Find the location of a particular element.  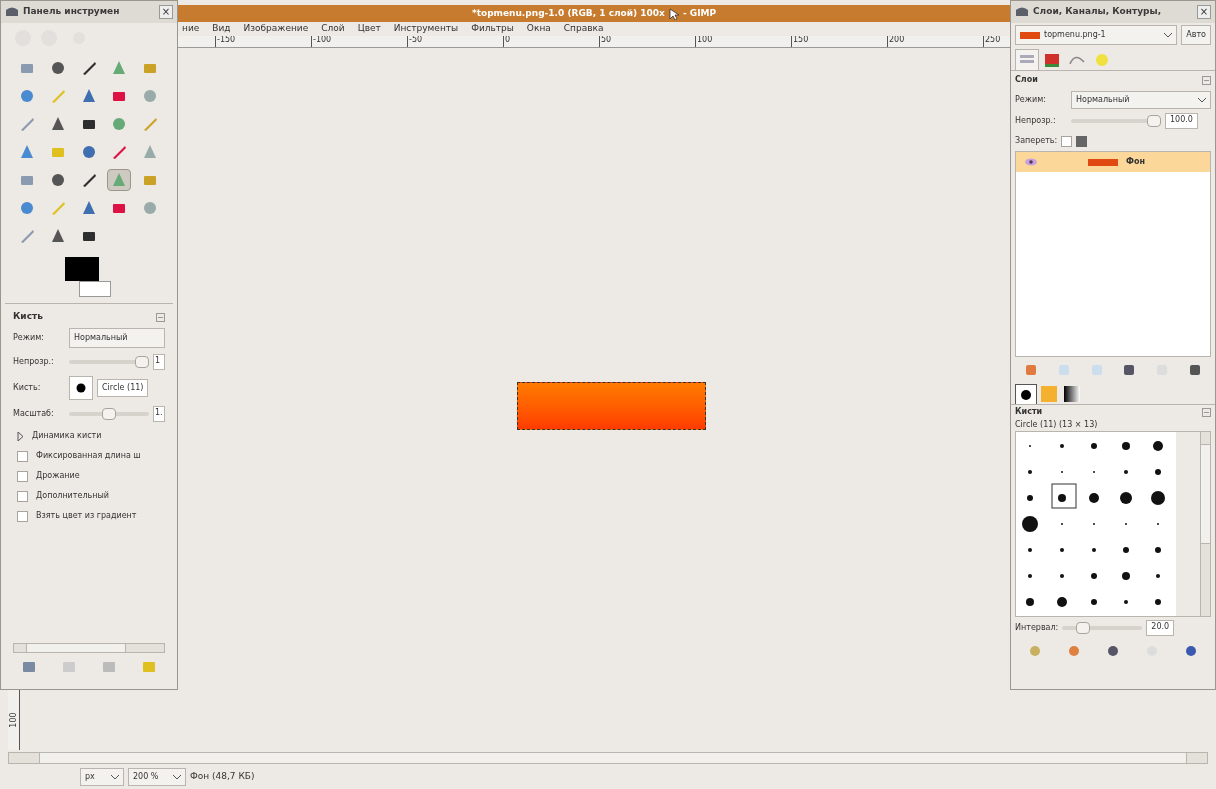

checkbox-label: Фиксированная длина ш is located at coordinates (88, 456).